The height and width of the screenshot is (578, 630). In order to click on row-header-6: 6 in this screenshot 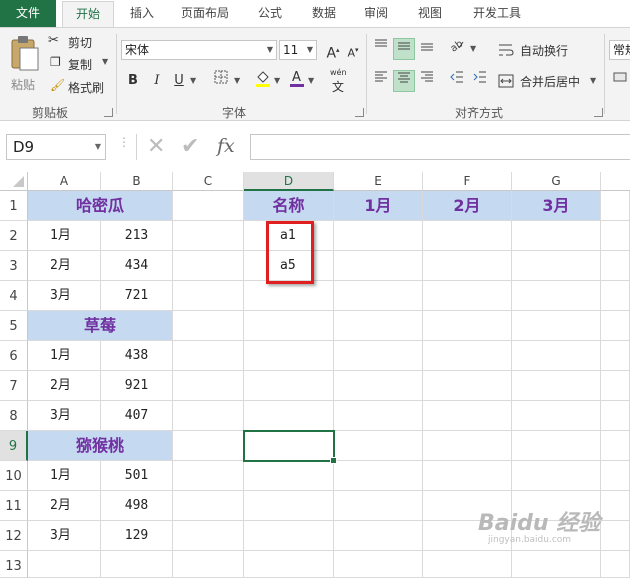, I will do `click(14, 356)`.